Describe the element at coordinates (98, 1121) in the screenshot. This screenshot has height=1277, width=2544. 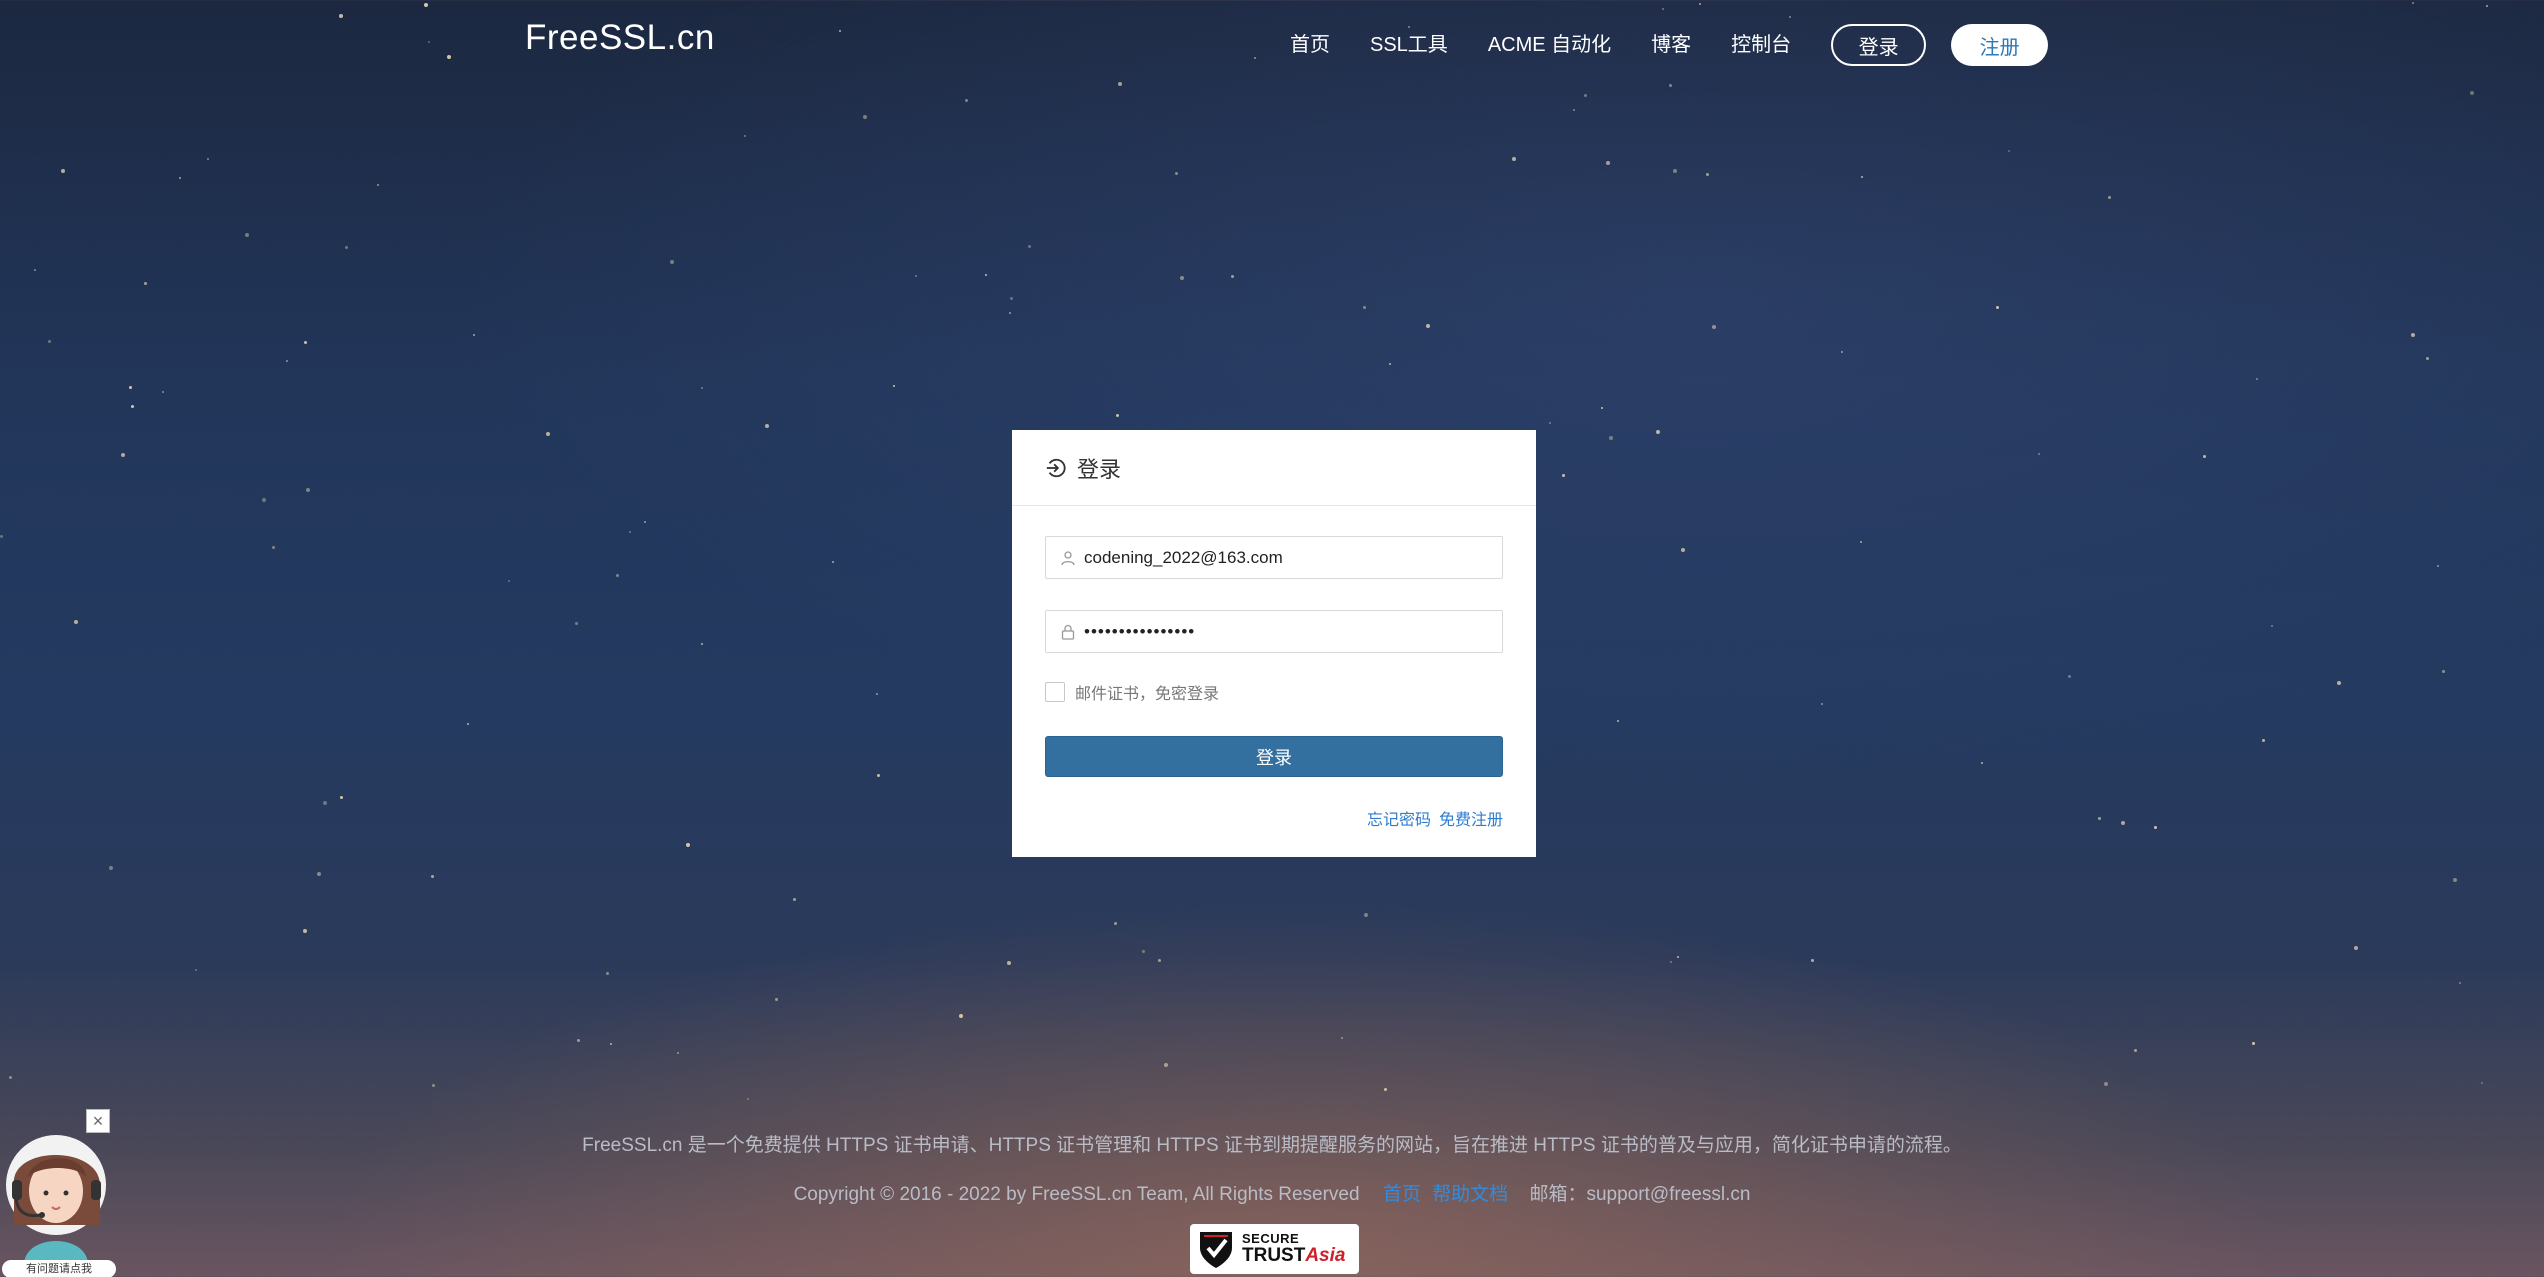
I see `support-close-button: ×` at that location.